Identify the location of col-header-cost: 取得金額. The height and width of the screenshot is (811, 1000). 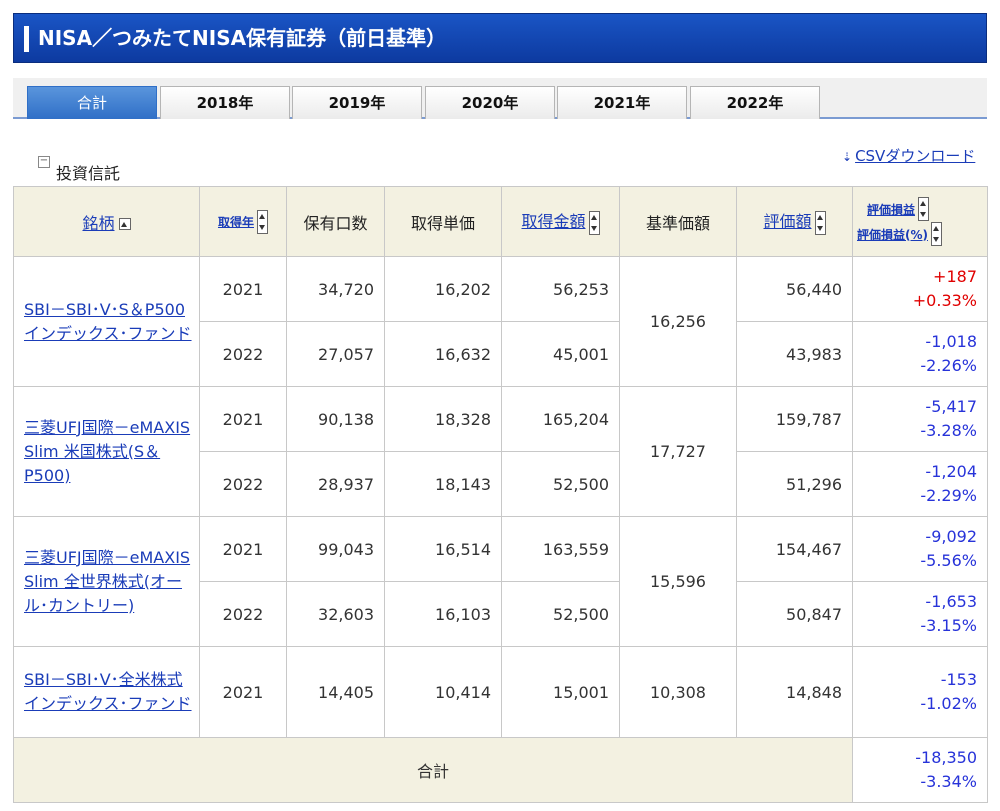
(560, 221).